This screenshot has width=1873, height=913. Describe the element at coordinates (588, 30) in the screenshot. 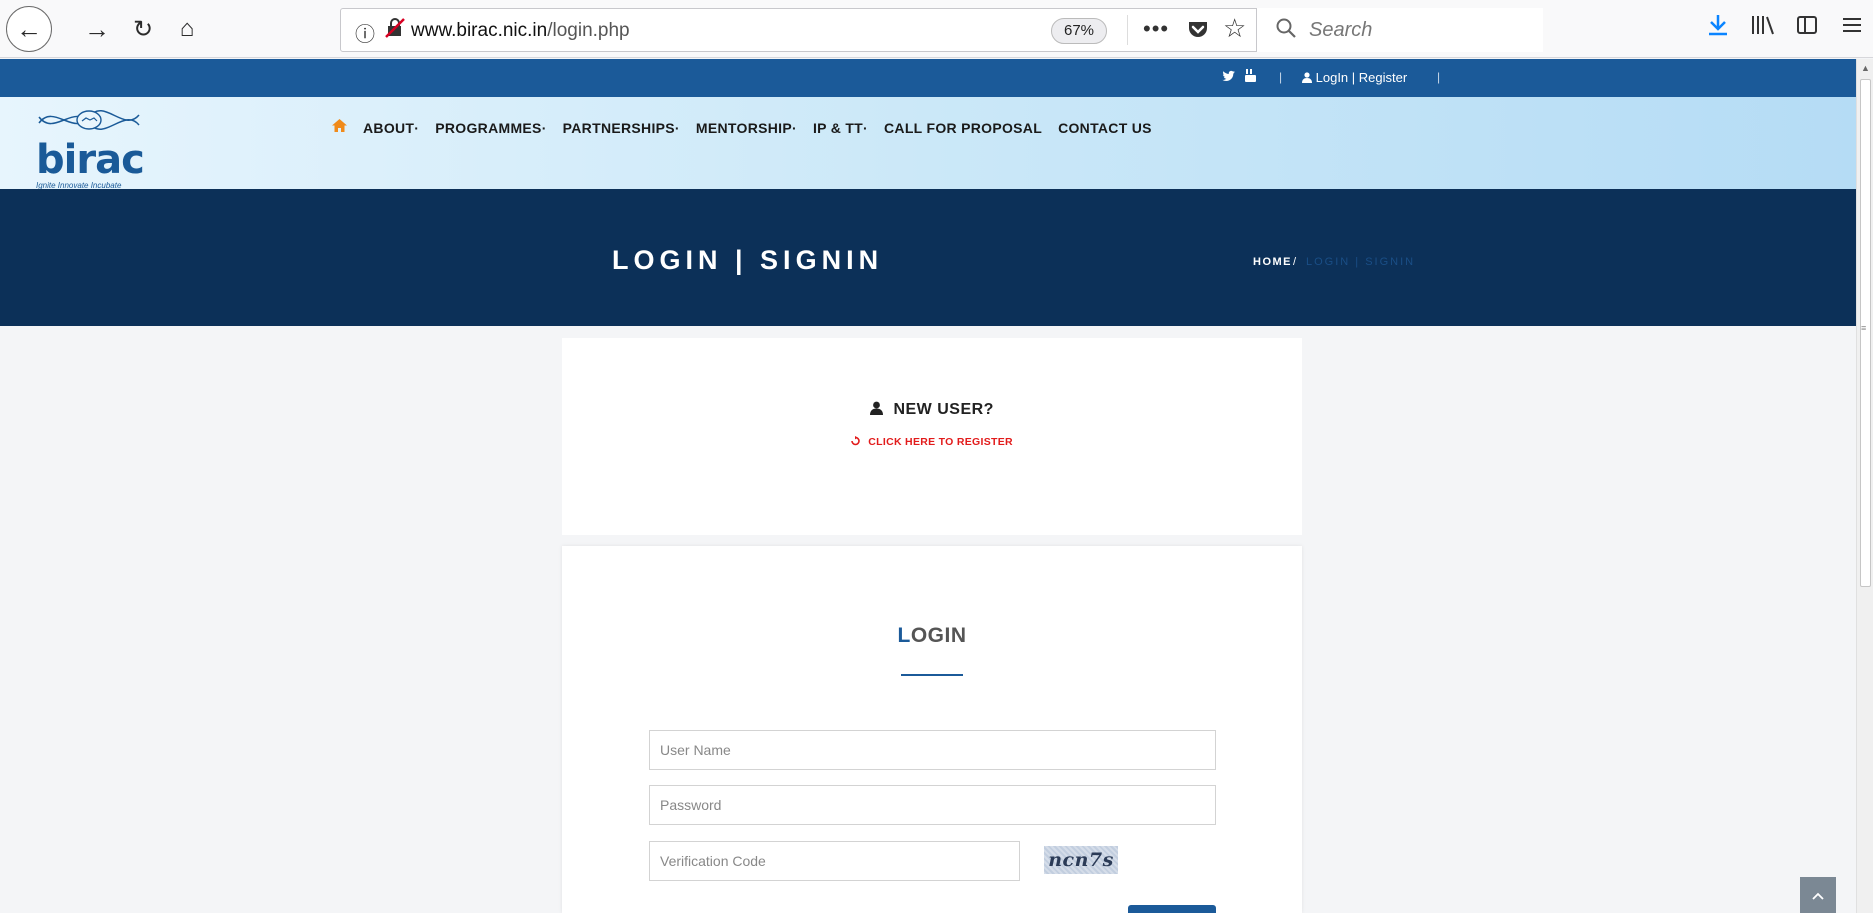

I see `url-path: /login.php` at that location.